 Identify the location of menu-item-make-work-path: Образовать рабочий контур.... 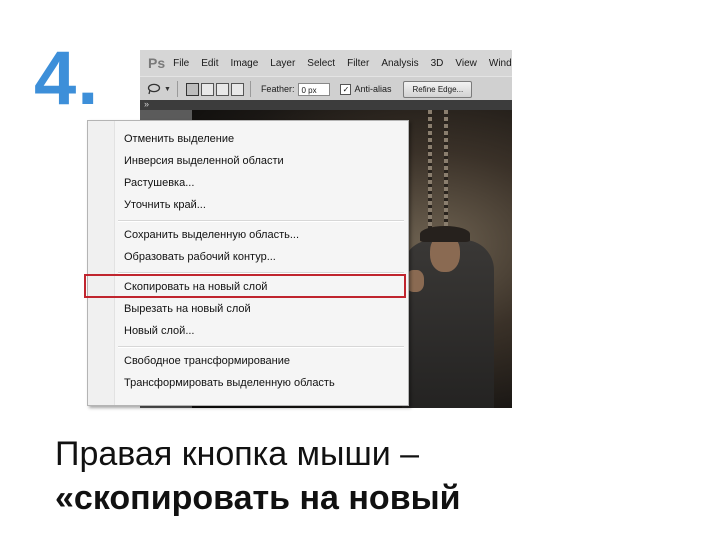
(200, 257).